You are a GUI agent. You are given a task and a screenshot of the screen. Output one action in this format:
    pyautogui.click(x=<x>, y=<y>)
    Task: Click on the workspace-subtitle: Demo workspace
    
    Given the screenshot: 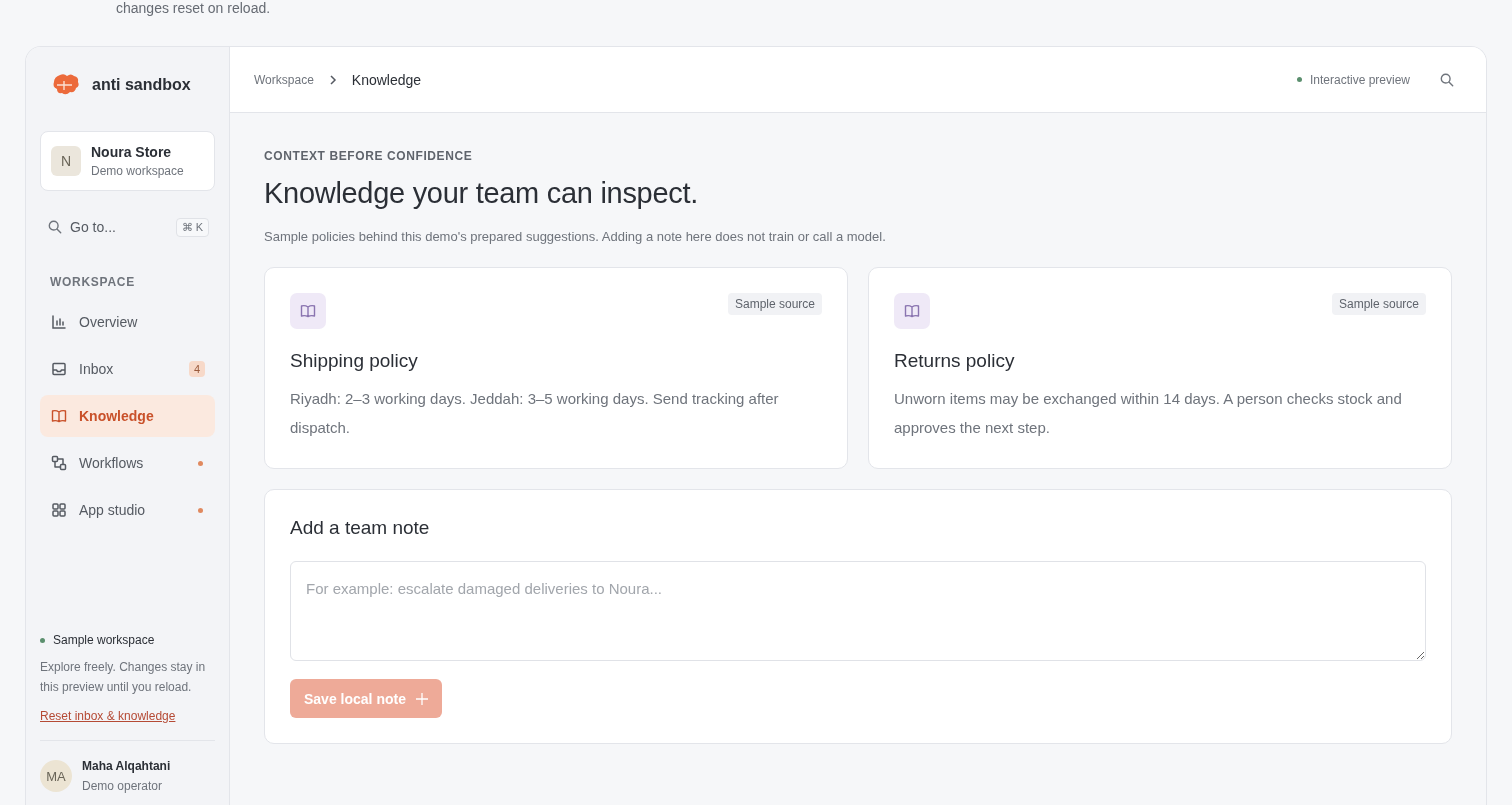 What is the action you would take?
    pyautogui.click(x=137, y=171)
    